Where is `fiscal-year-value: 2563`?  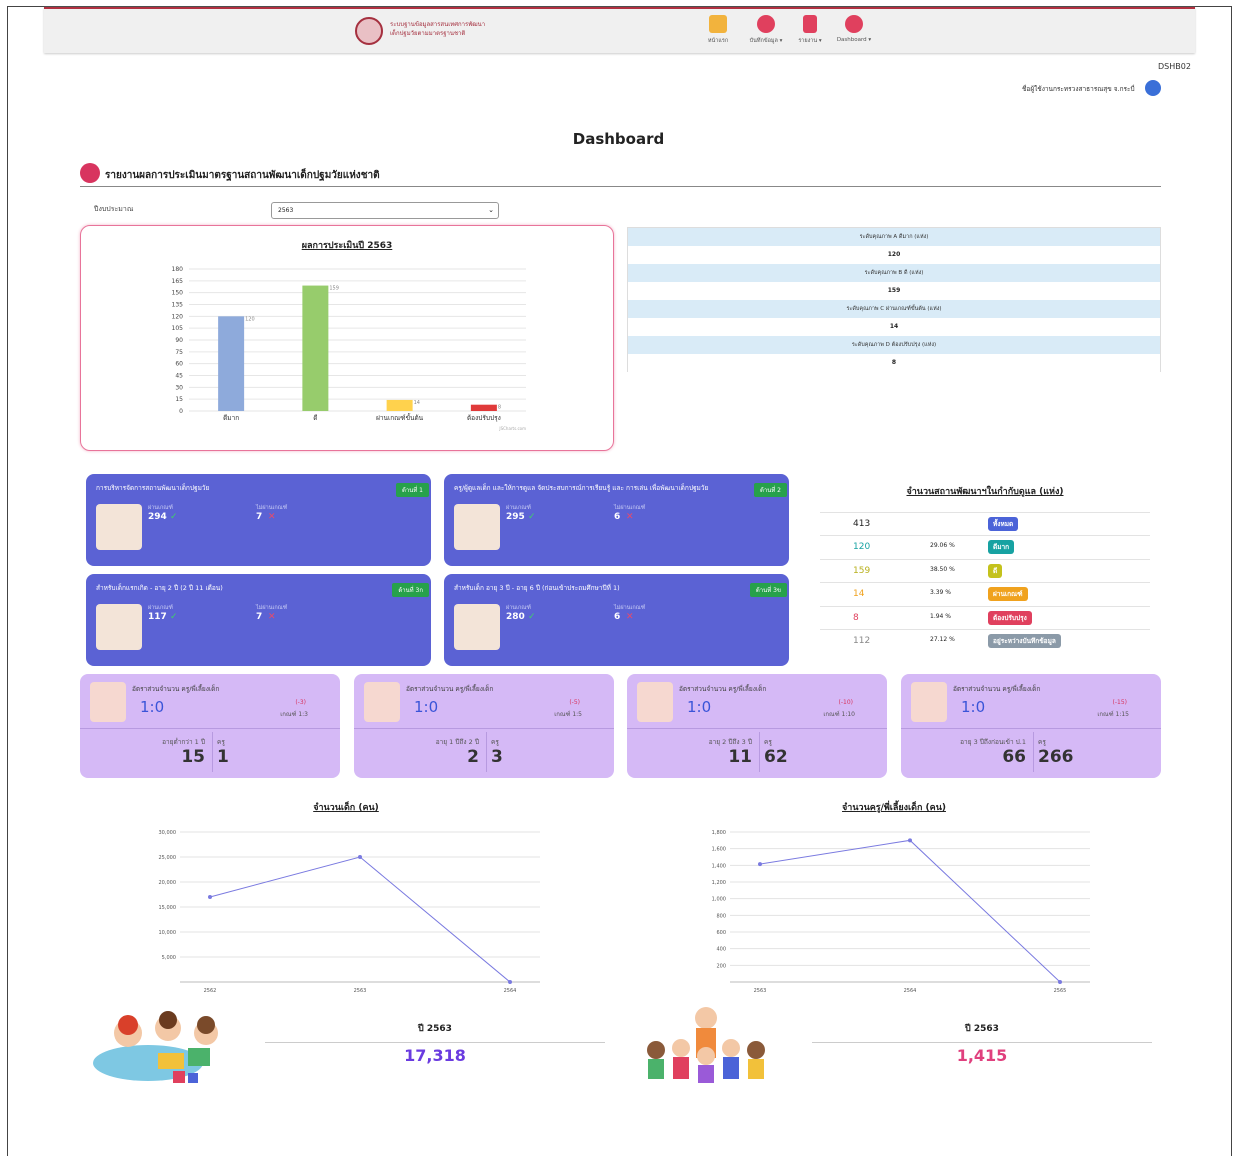 fiscal-year-value: 2563 is located at coordinates (286, 210).